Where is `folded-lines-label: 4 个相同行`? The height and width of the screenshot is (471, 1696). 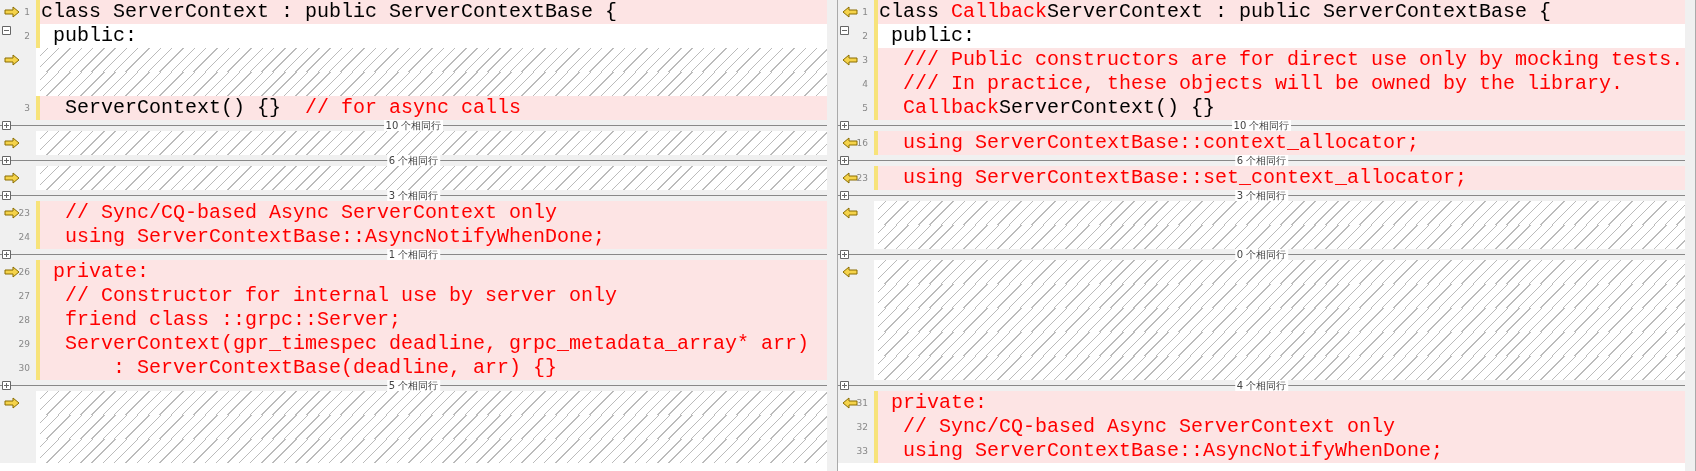 folded-lines-label: 4 个相同行 is located at coordinates (1261, 385).